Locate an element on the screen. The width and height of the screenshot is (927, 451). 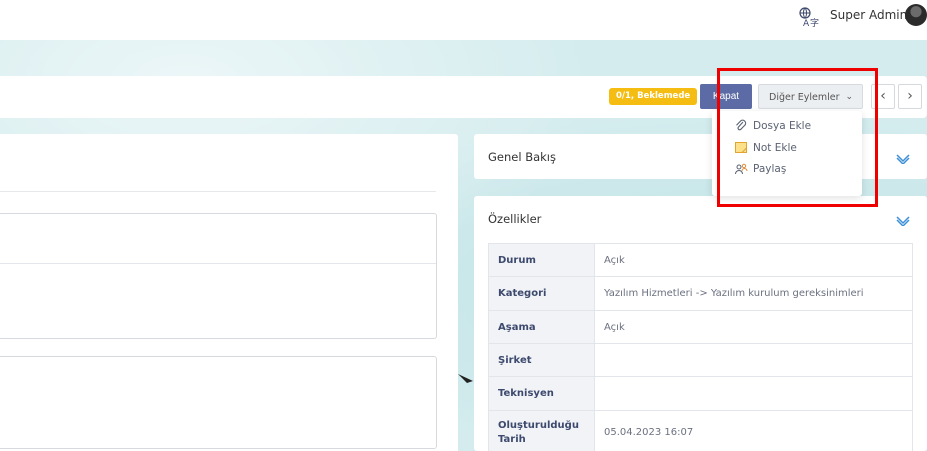
property-key: Aşama is located at coordinates (541, 327).